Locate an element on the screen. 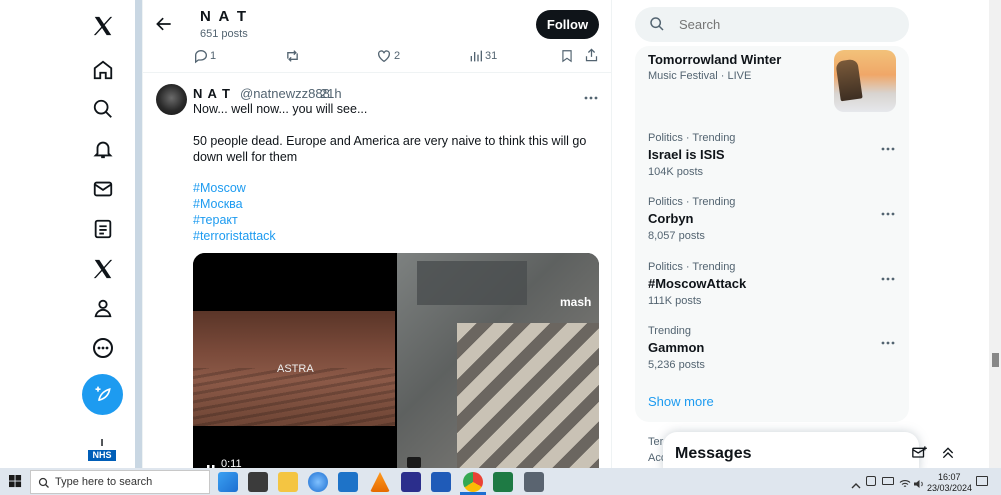 This screenshot has height=495, width=1001. file-explorer-icon is located at coordinates (288, 482).